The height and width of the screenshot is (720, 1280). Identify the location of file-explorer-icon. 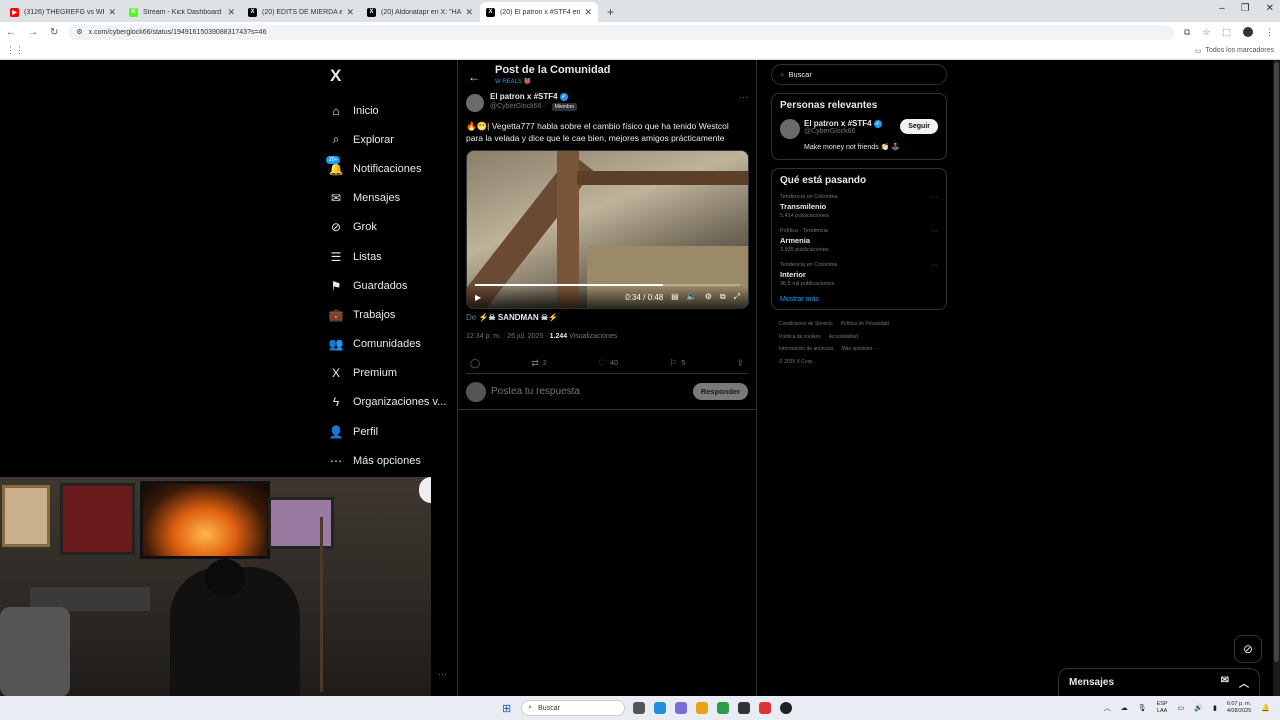
(702, 708).